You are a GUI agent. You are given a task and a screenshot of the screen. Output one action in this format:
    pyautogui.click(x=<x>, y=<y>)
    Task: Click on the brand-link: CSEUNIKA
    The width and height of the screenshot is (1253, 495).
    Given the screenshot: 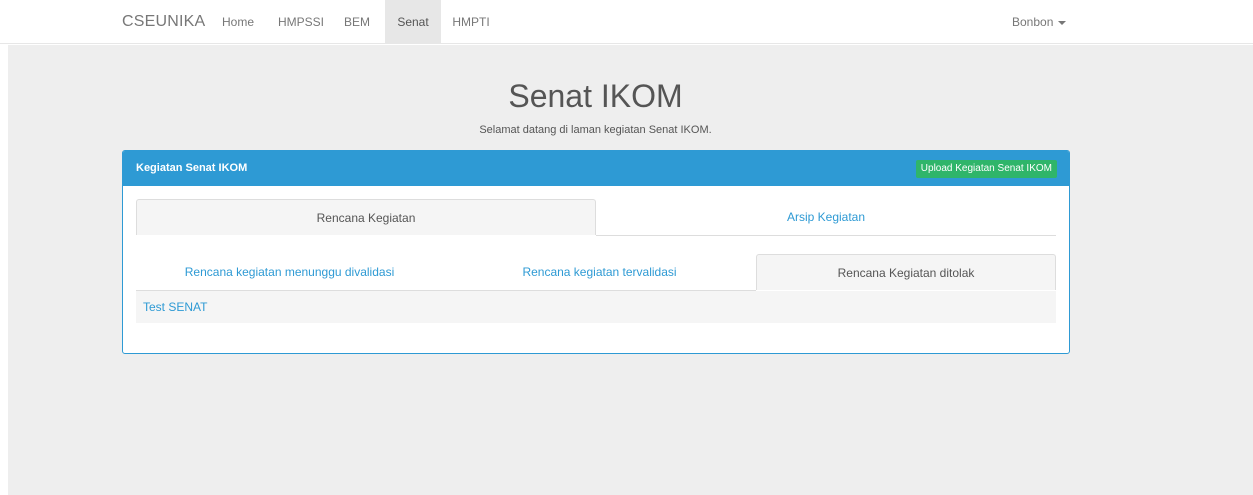 What is the action you would take?
    pyautogui.click(x=163, y=22)
    